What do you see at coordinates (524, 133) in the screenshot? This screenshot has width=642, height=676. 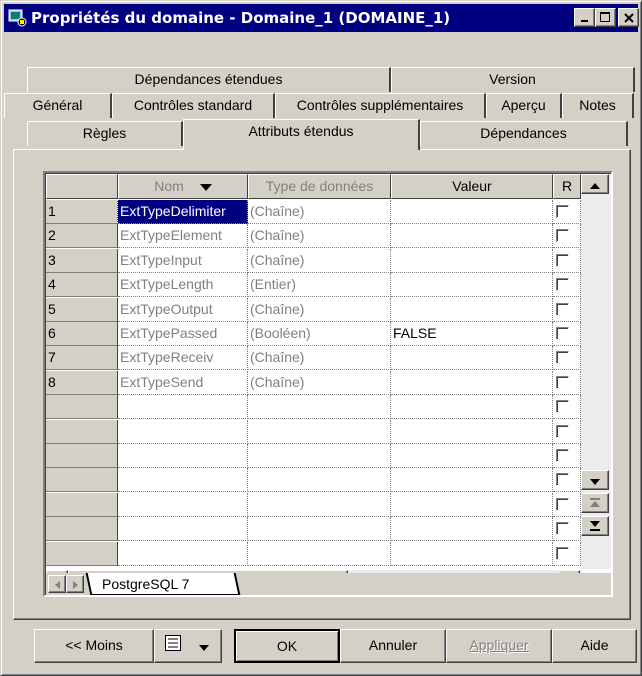 I see `tab-dependances: Dépendances` at bounding box center [524, 133].